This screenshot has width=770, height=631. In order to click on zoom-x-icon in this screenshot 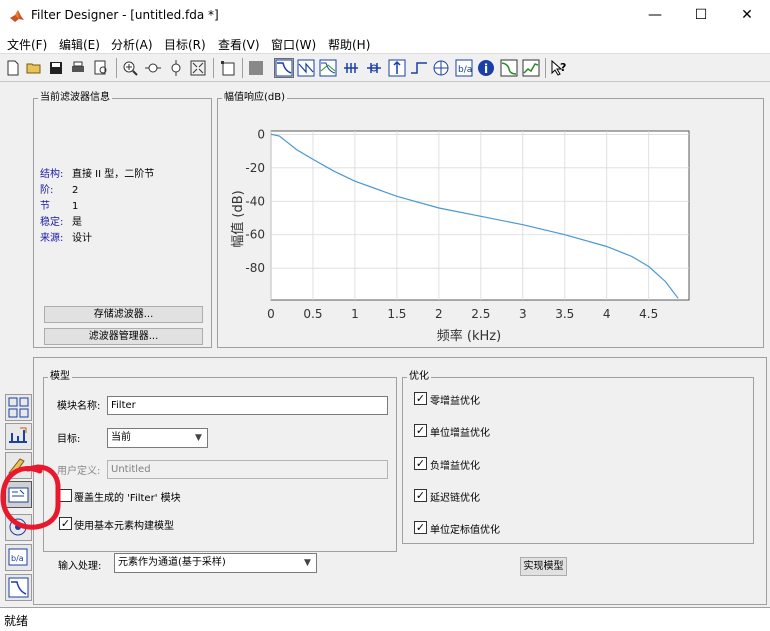, I will do `click(153, 68)`.